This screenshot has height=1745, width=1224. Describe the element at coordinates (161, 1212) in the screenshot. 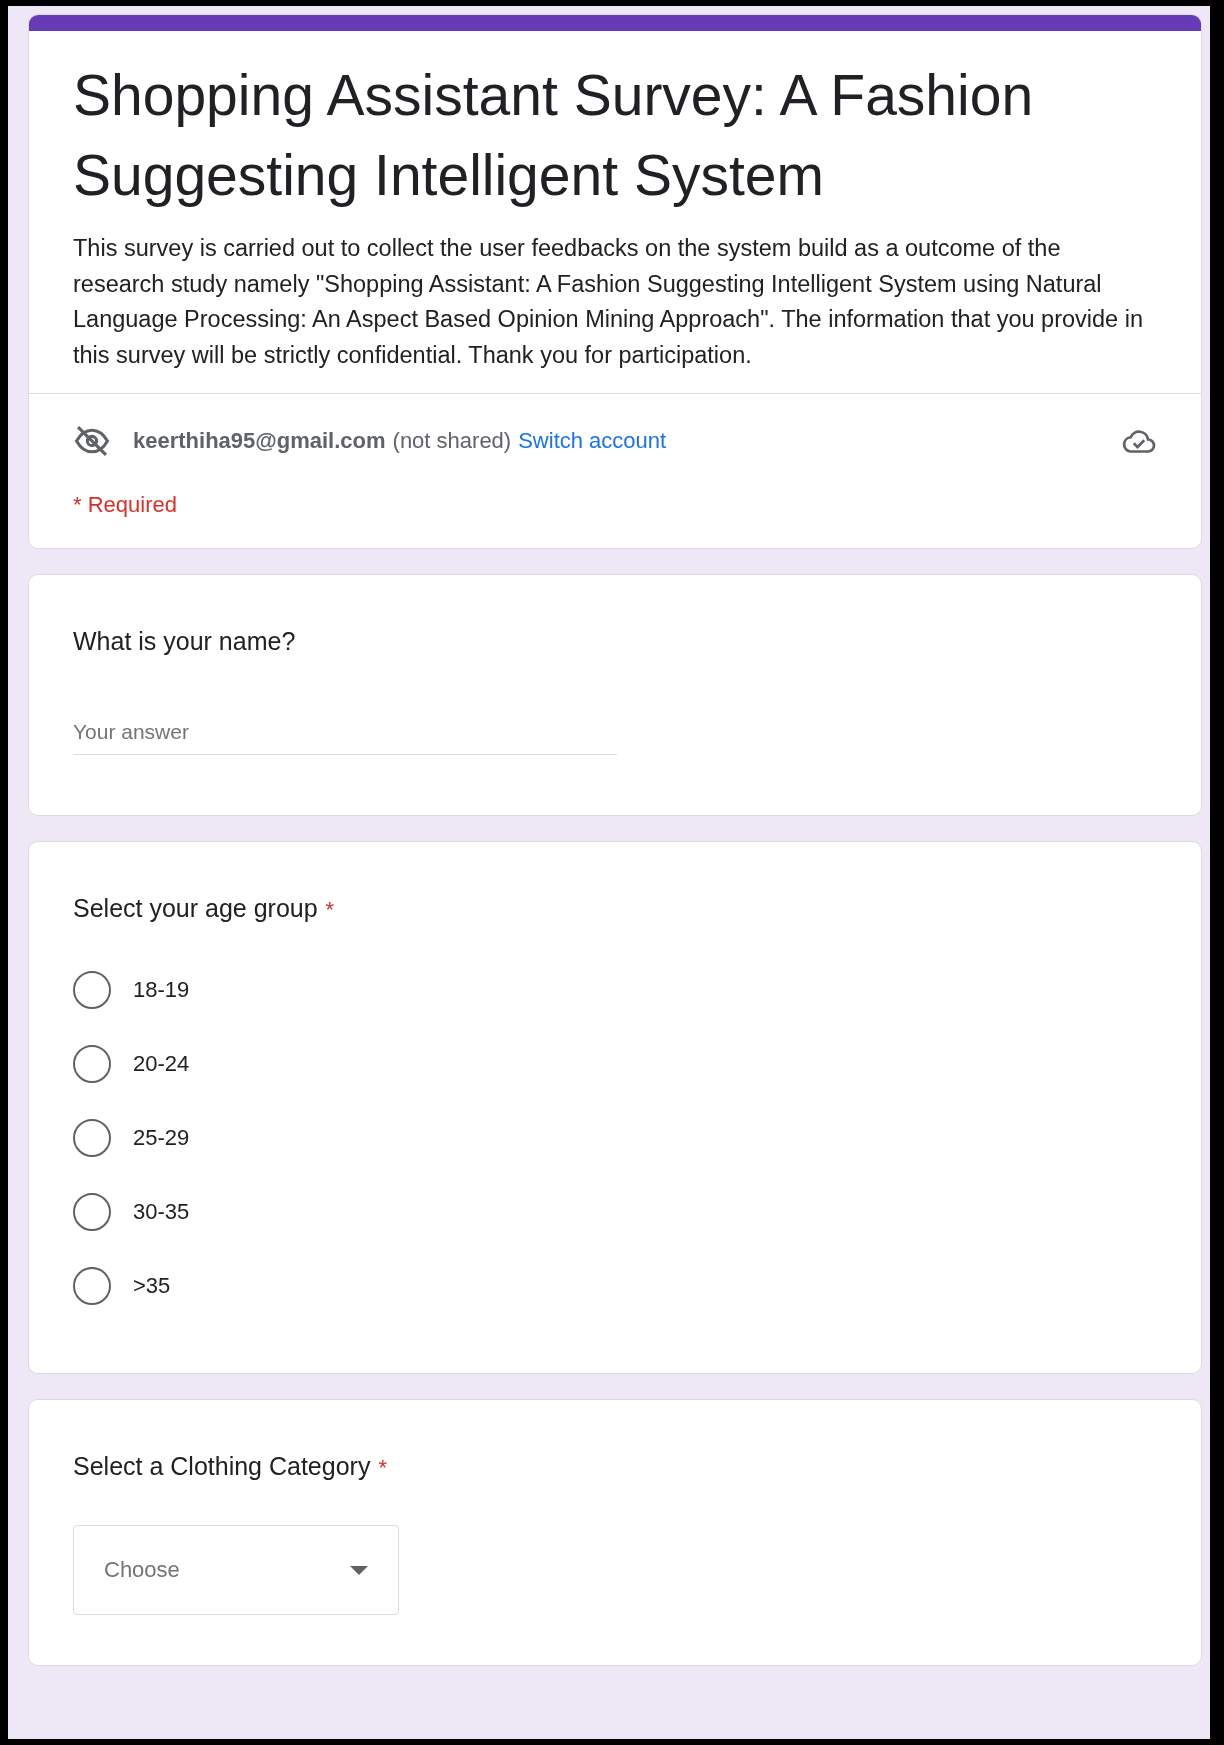

I see `option-label: 30-35` at that location.